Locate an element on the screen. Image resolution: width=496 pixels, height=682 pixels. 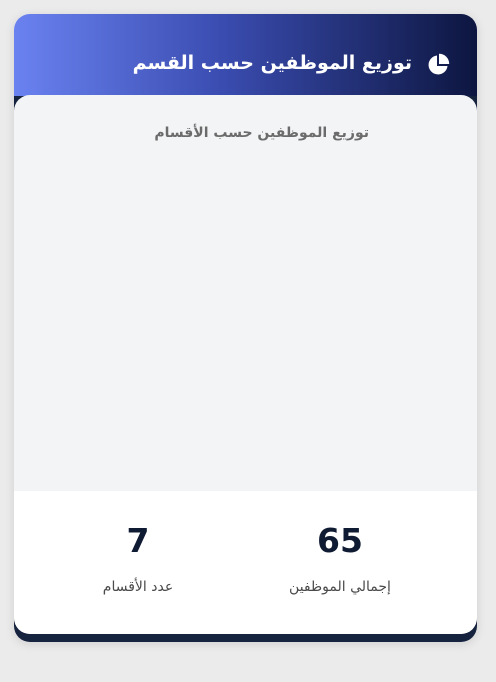
stat-departments-count: 7 عدد الأقسام is located at coordinates (138, 543).